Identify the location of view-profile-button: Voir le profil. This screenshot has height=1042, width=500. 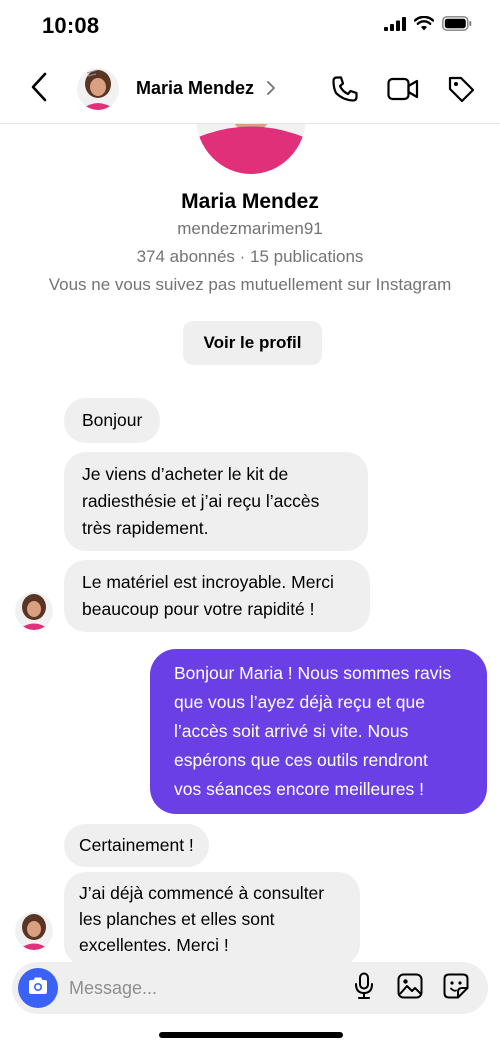
(252, 343).